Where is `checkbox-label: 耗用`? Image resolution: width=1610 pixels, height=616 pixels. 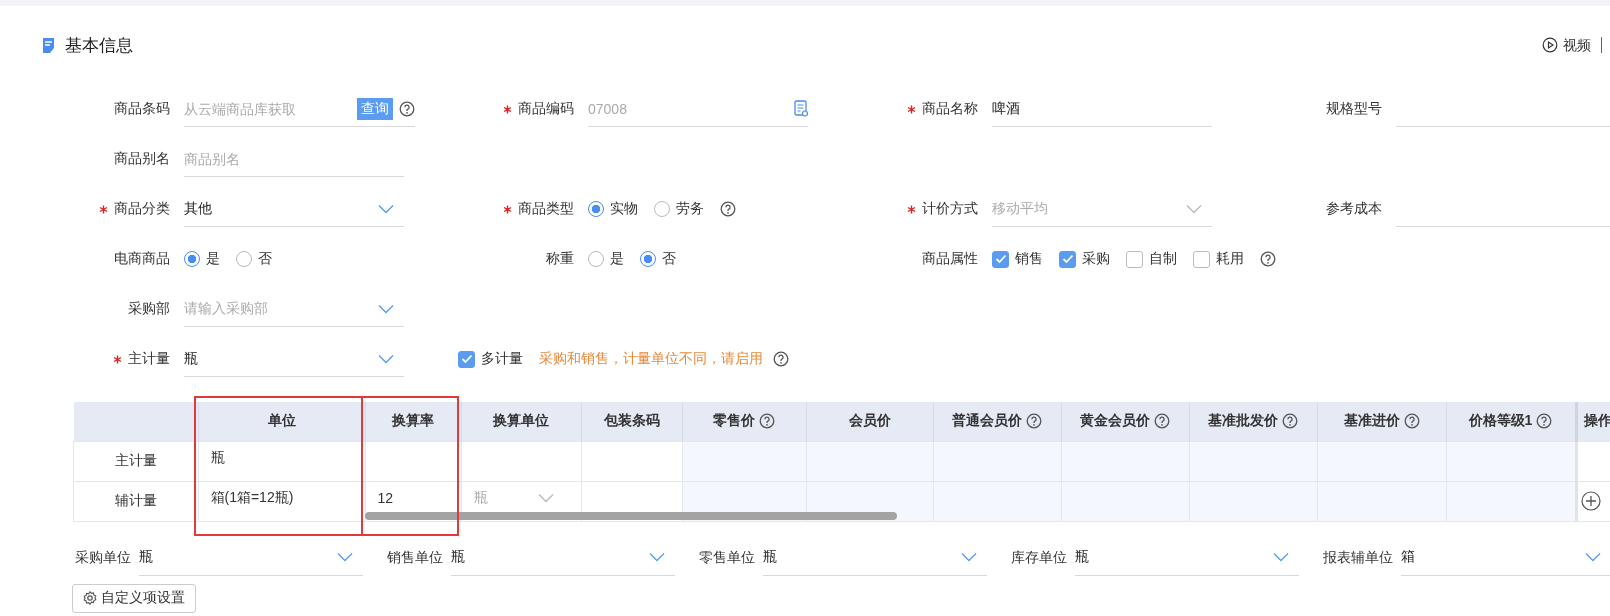
checkbox-label: 耗用 is located at coordinates (1230, 259).